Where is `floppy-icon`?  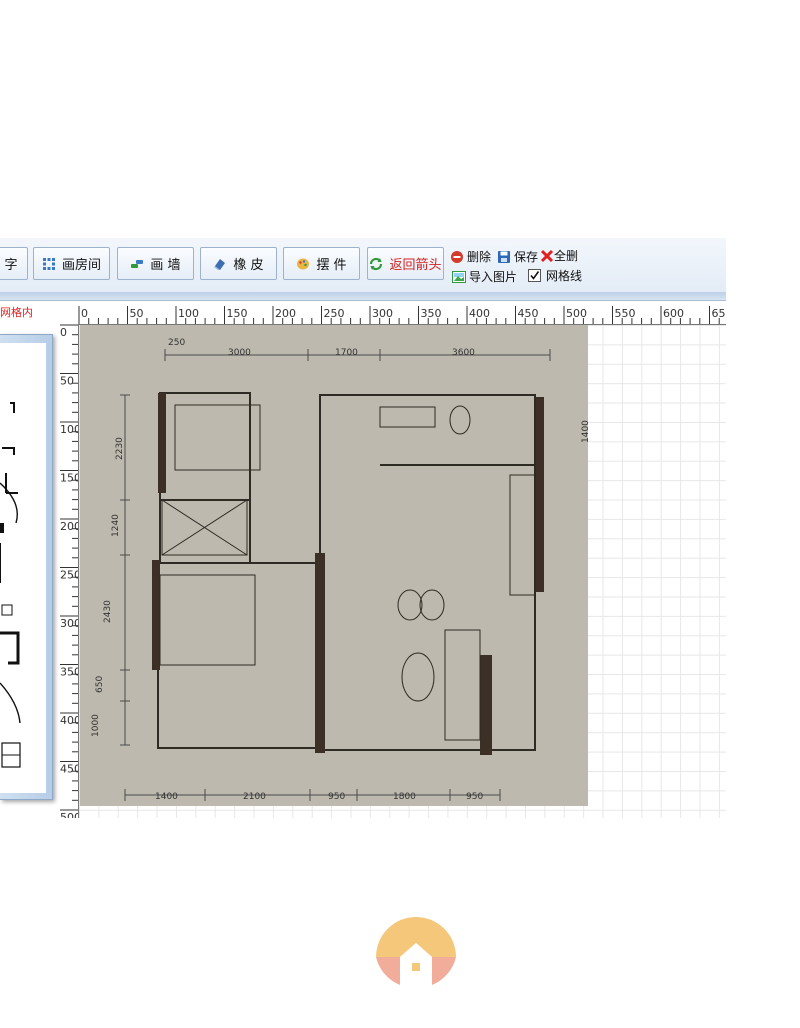 floppy-icon is located at coordinates (504, 256).